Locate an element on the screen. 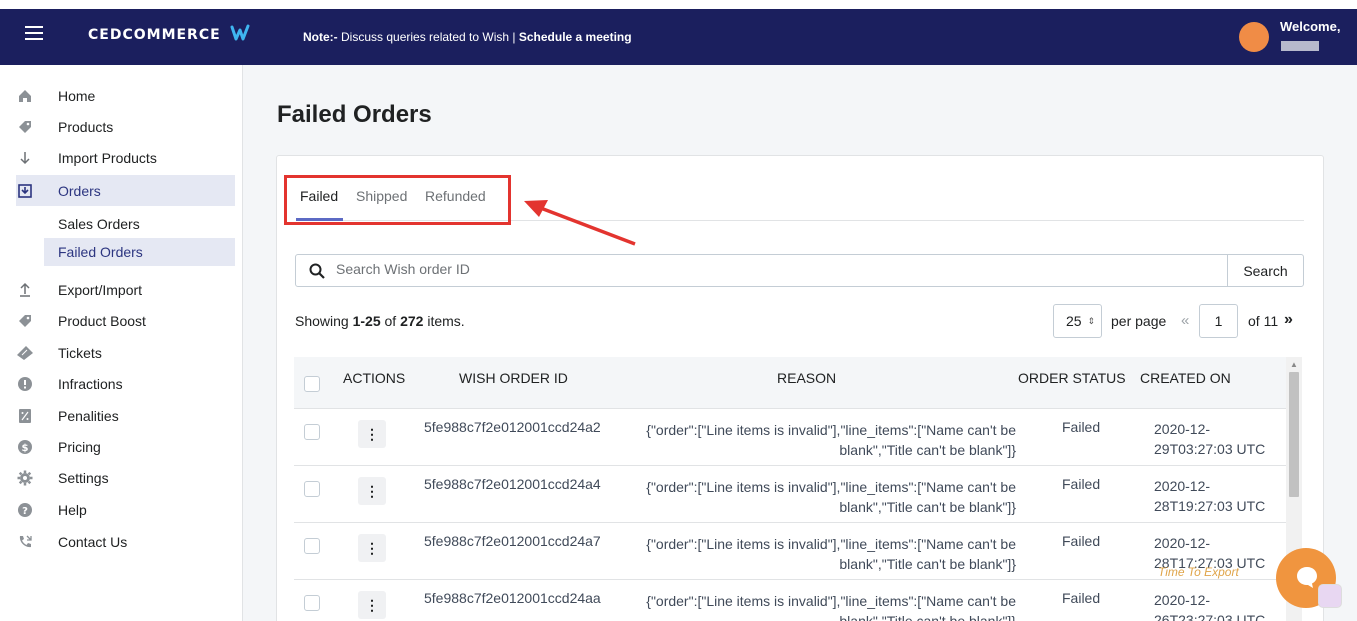 The width and height of the screenshot is (1357, 621). dollar-icon: $ is located at coordinates (25, 447).